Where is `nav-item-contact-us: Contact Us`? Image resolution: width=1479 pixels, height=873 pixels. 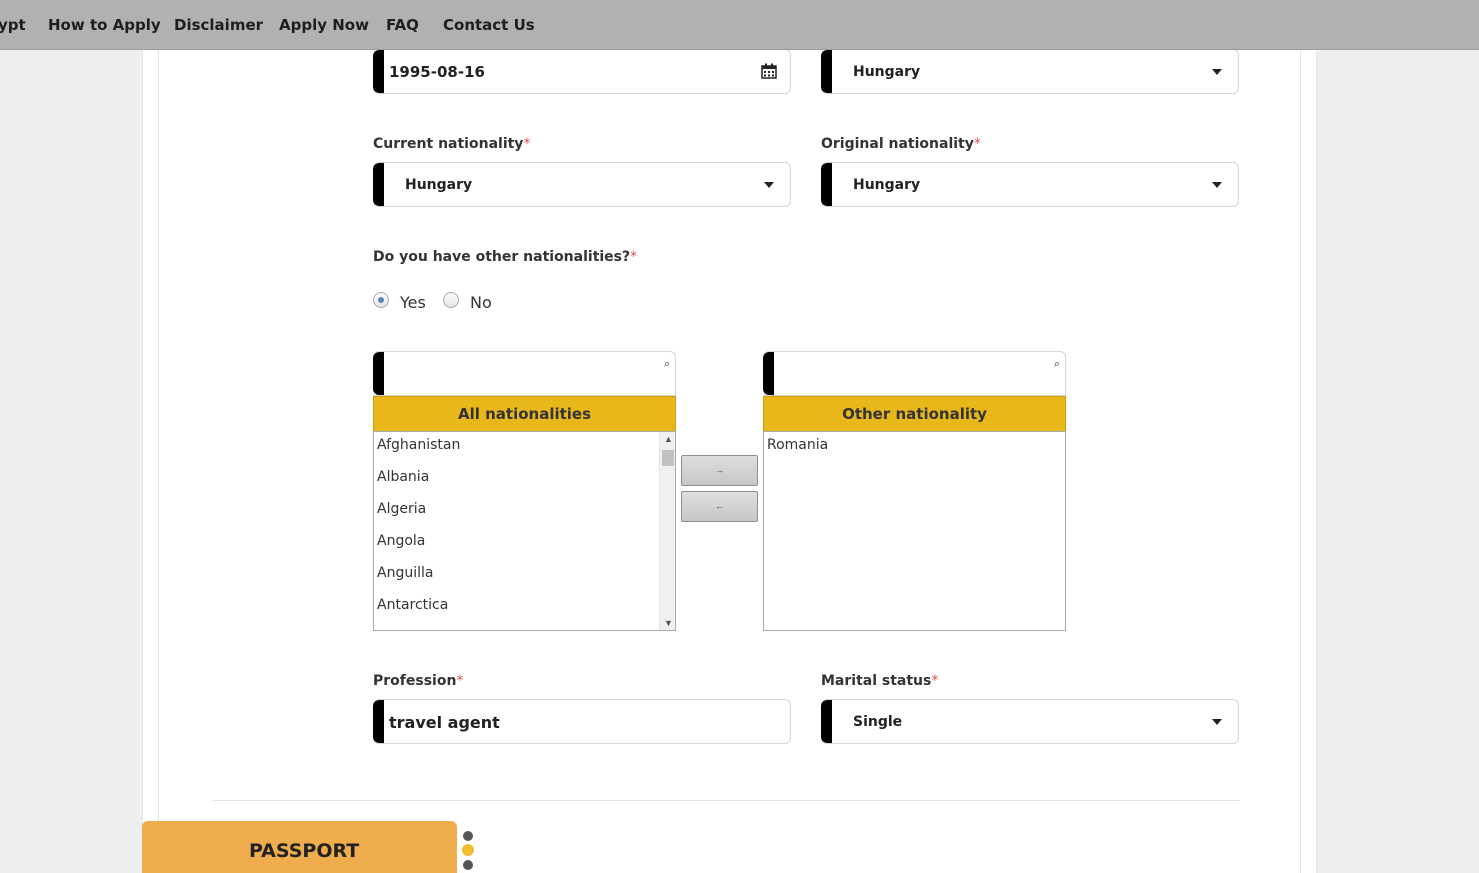 nav-item-contact-us: Contact Us is located at coordinates (489, 25).